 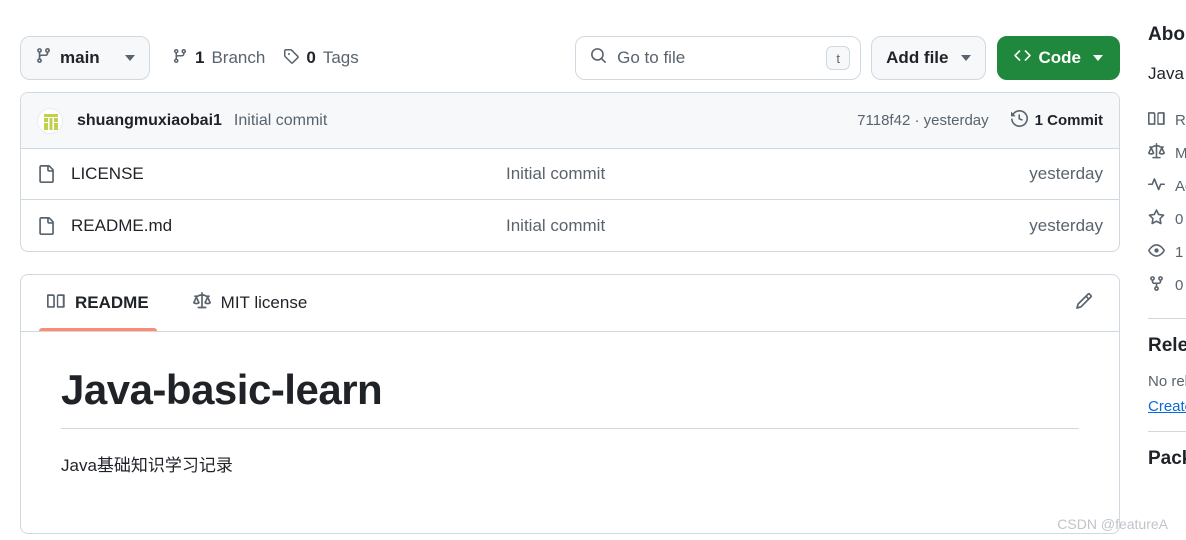 What do you see at coordinates (1156, 186) in the screenshot?
I see `activity-icon` at bounding box center [1156, 186].